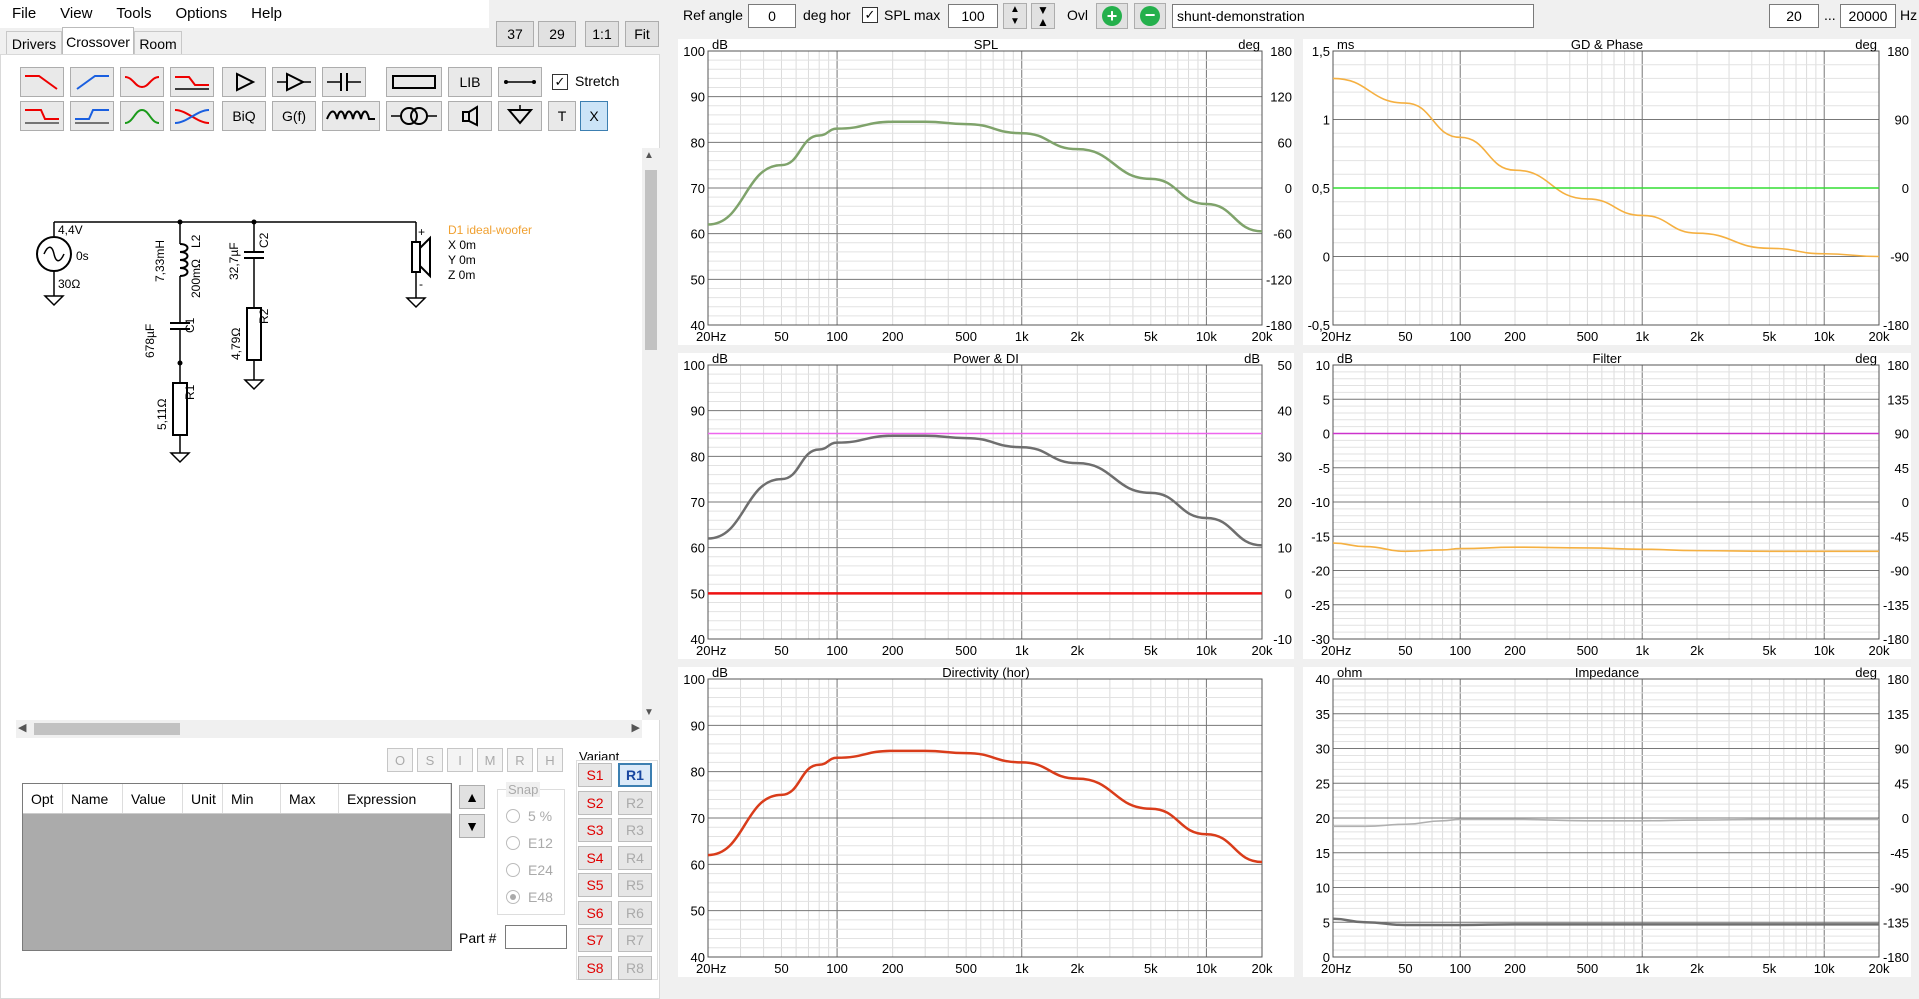 Image resolution: width=1919 pixels, height=999 pixels. I want to click on lowpass-2-tool, so click(42, 116).